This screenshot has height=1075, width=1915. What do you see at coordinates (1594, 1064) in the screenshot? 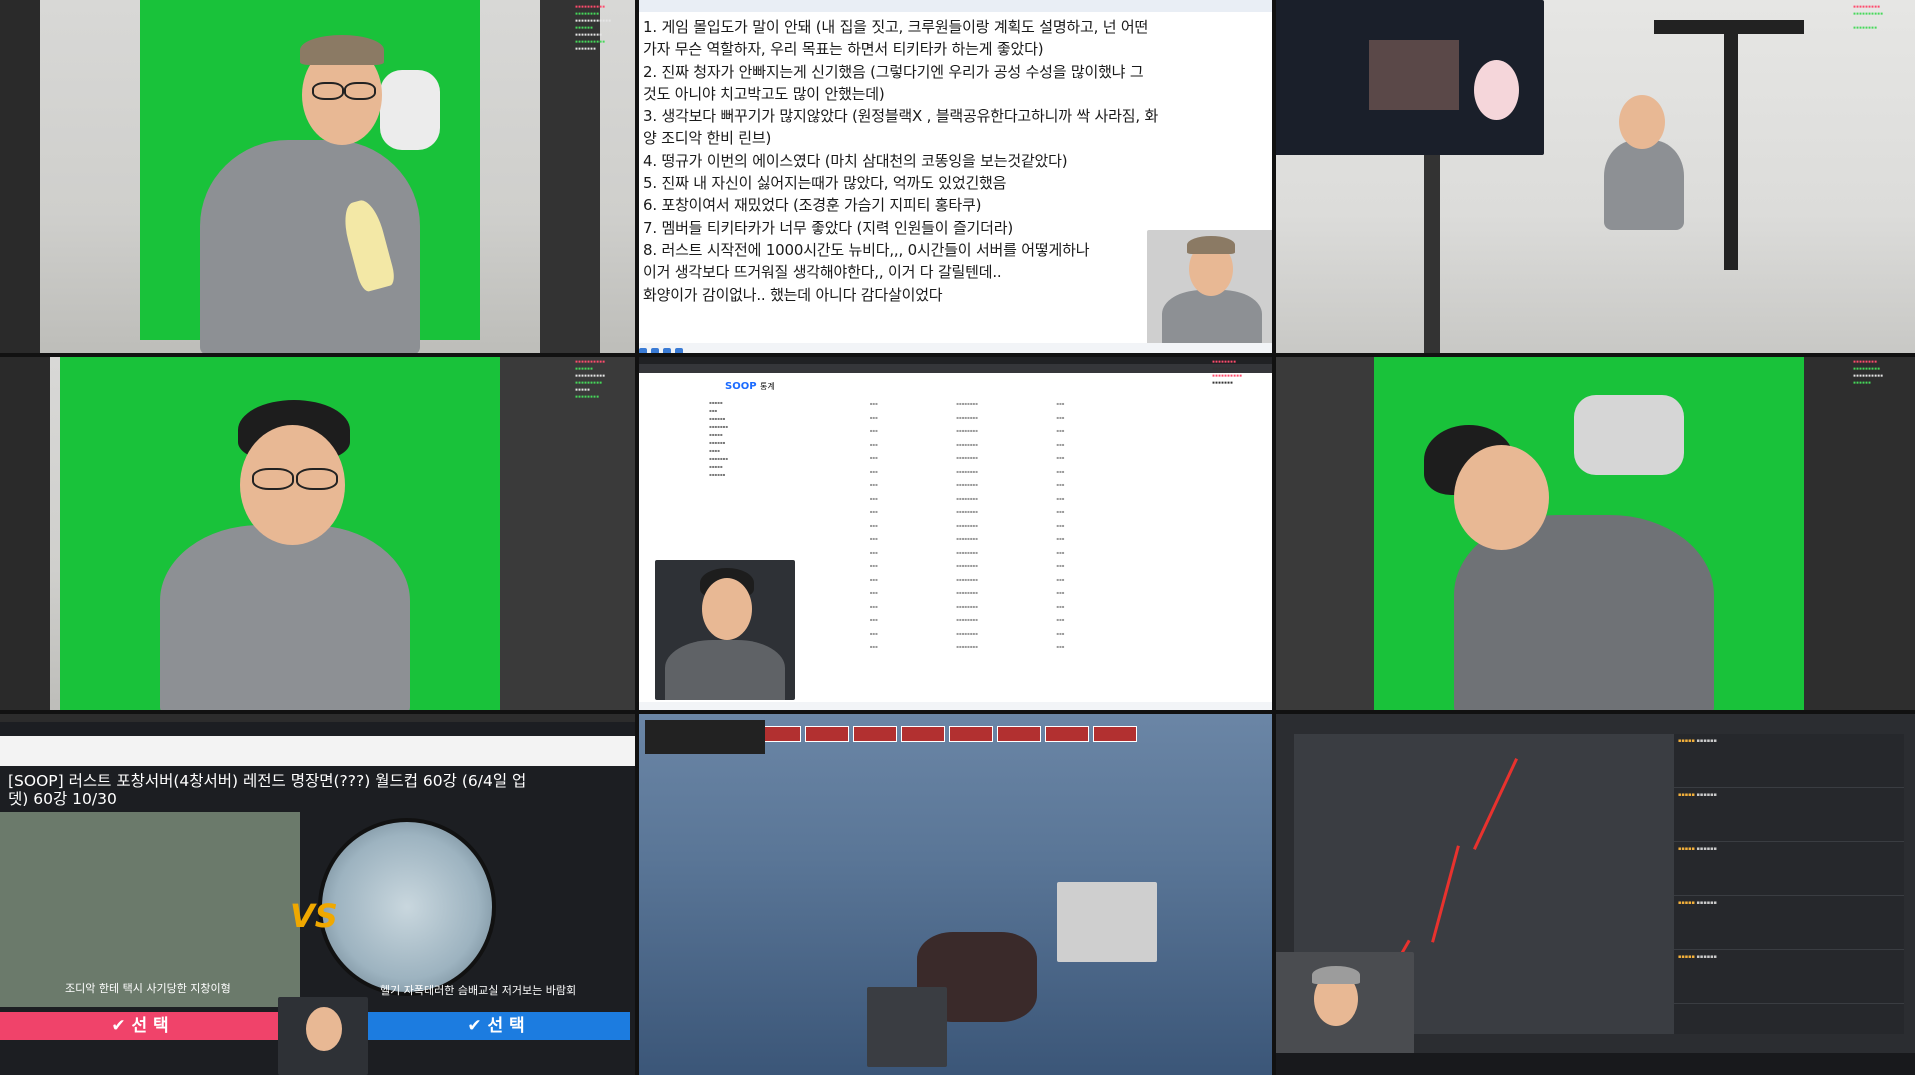
I see `game-bottom-bar` at bounding box center [1594, 1064].